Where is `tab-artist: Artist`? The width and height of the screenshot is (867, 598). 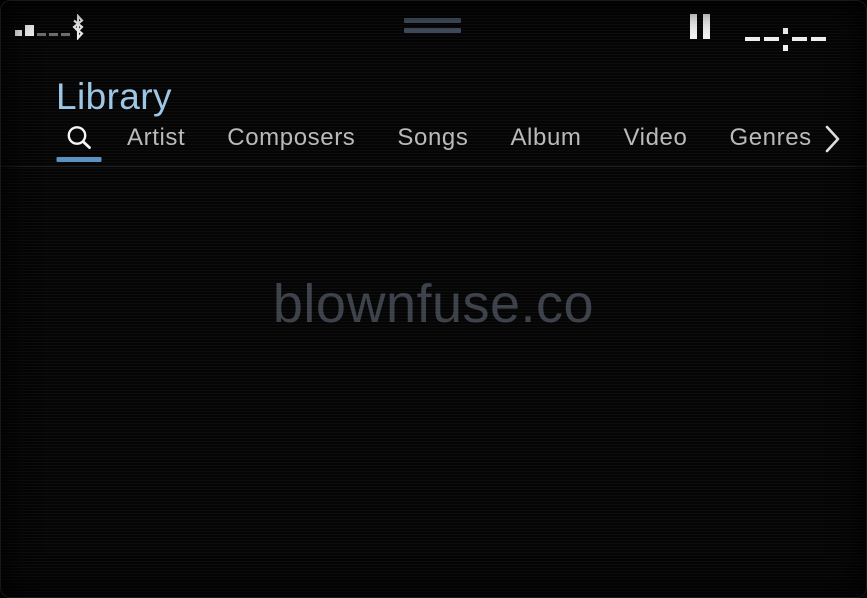
tab-artist: Artist is located at coordinates (156, 138).